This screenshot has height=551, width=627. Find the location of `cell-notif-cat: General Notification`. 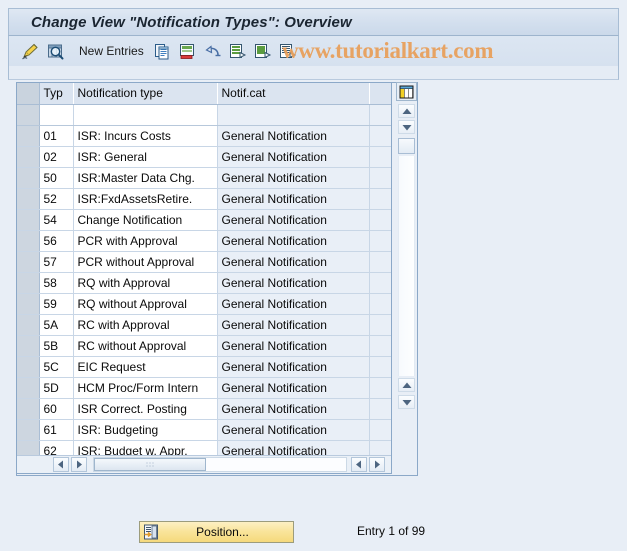

cell-notif-cat: General Notification is located at coordinates (293, 241).